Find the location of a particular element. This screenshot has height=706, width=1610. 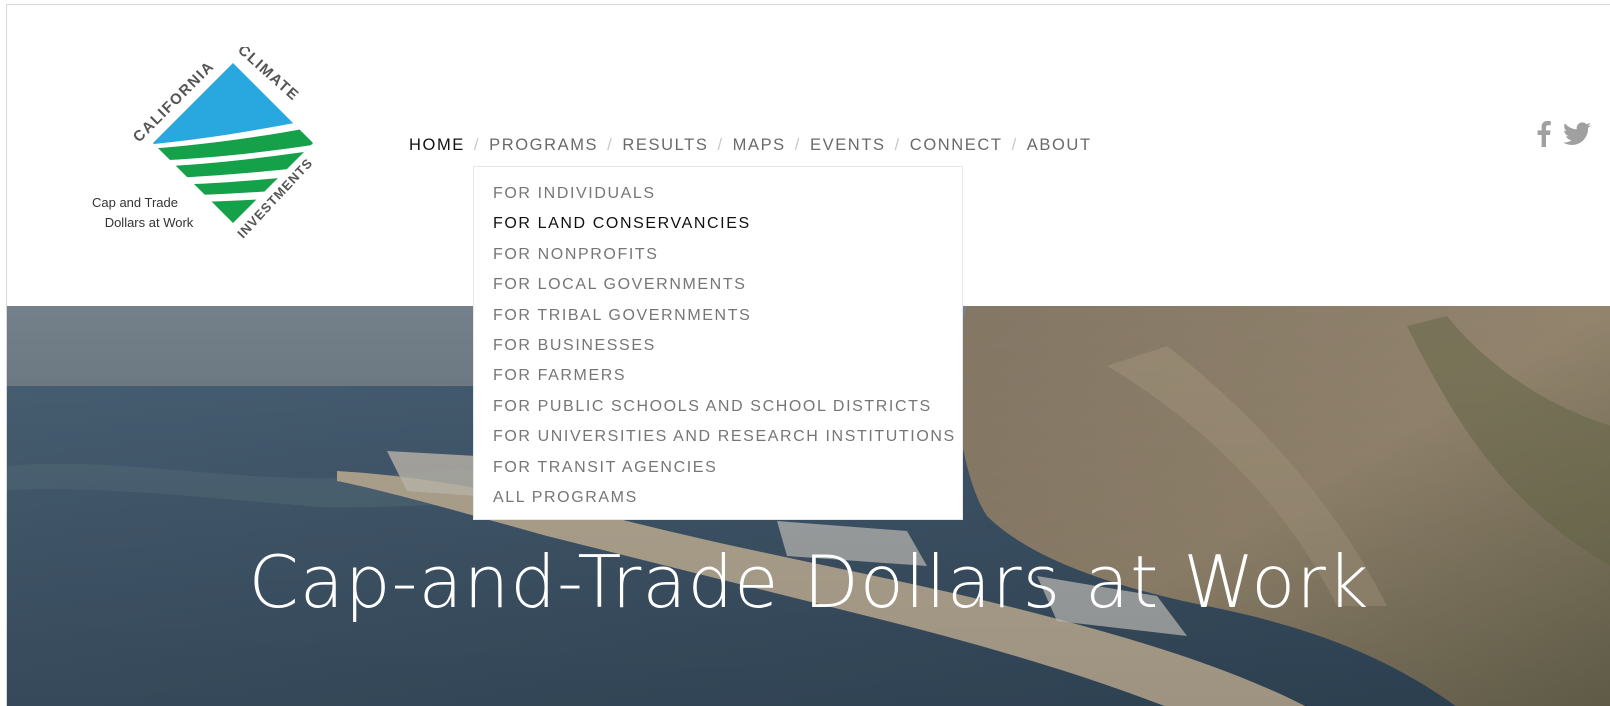

nav-events: EVENTS is located at coordinates (848, 145).